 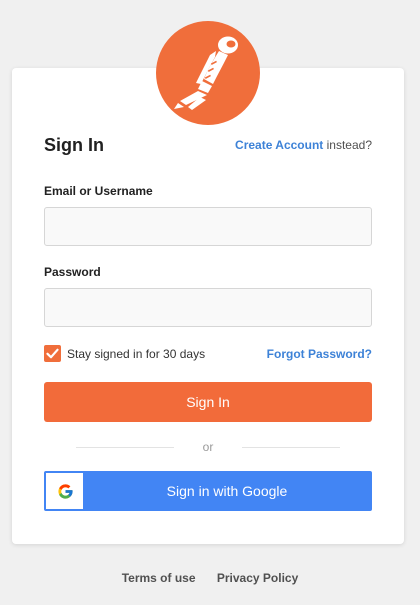 What do you see at coordinates (208, 146) in the screenshot?
I see `signin-header: Sign In Create Account instead?` at bounding box center [208, 146].